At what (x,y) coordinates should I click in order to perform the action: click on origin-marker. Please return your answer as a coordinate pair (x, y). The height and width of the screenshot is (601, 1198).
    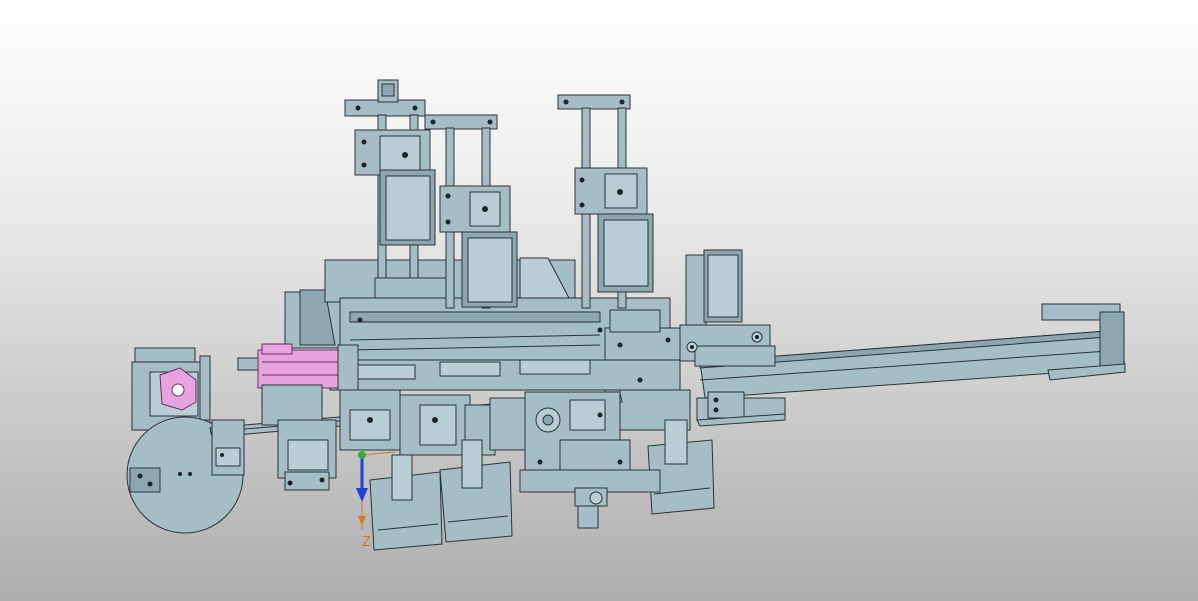
    Looking at the image, I should click on (362, 455).